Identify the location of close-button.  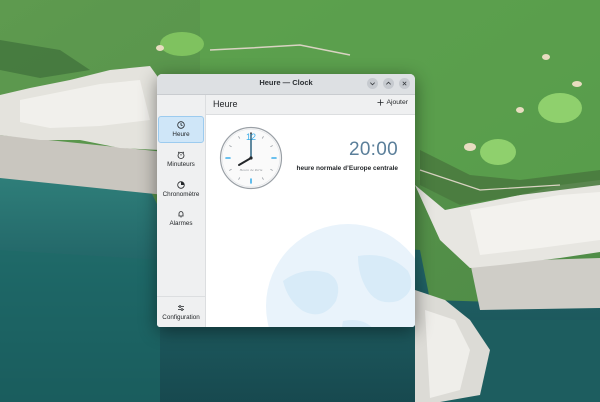
(404, 83).